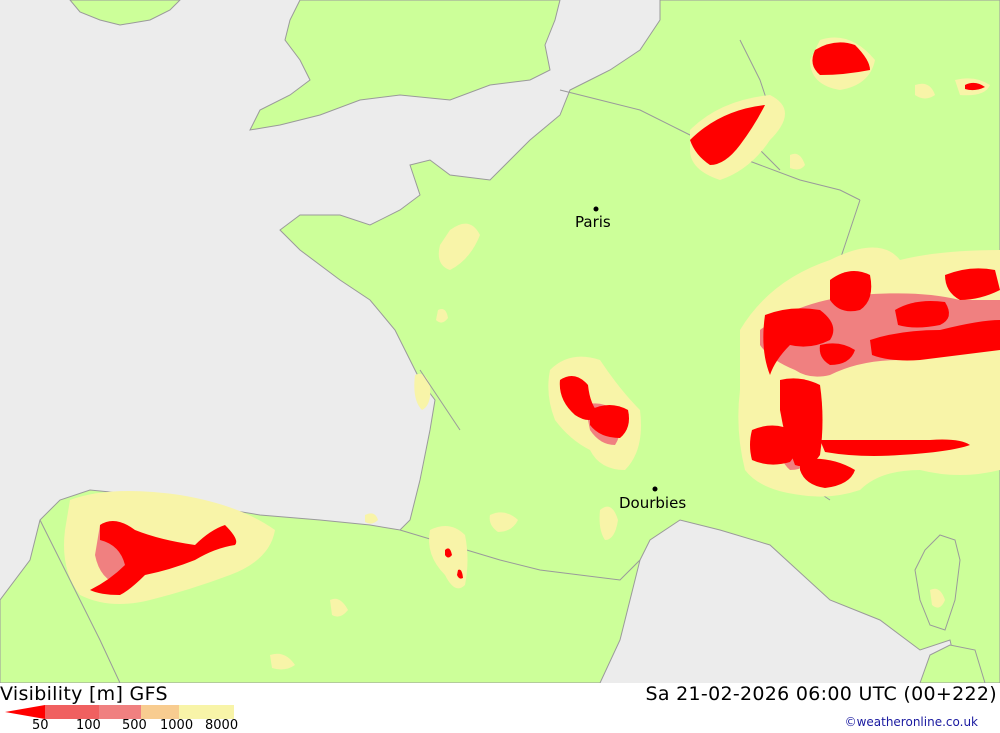 The width and height of the screenshot is (1000, 733). I want to click on city-dot-paris, so click(596, 209).